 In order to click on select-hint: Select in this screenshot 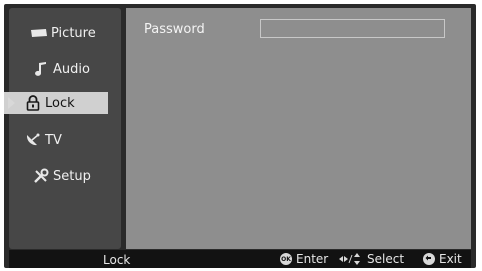, I will do `click(371, 259)`.